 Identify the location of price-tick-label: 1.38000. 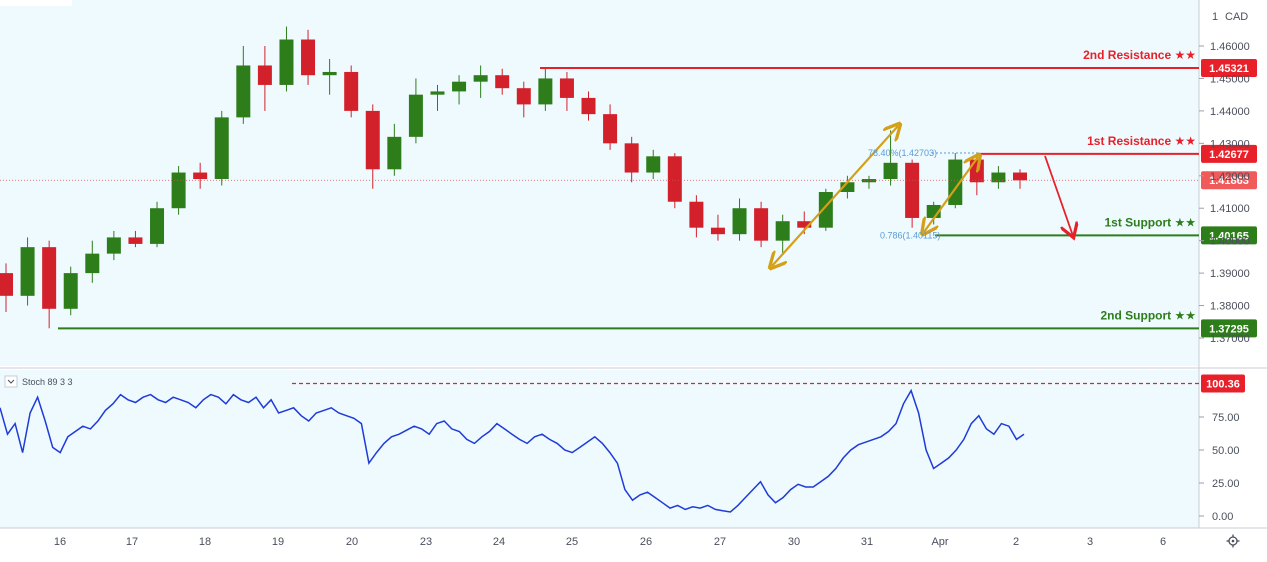
(1230, 307).